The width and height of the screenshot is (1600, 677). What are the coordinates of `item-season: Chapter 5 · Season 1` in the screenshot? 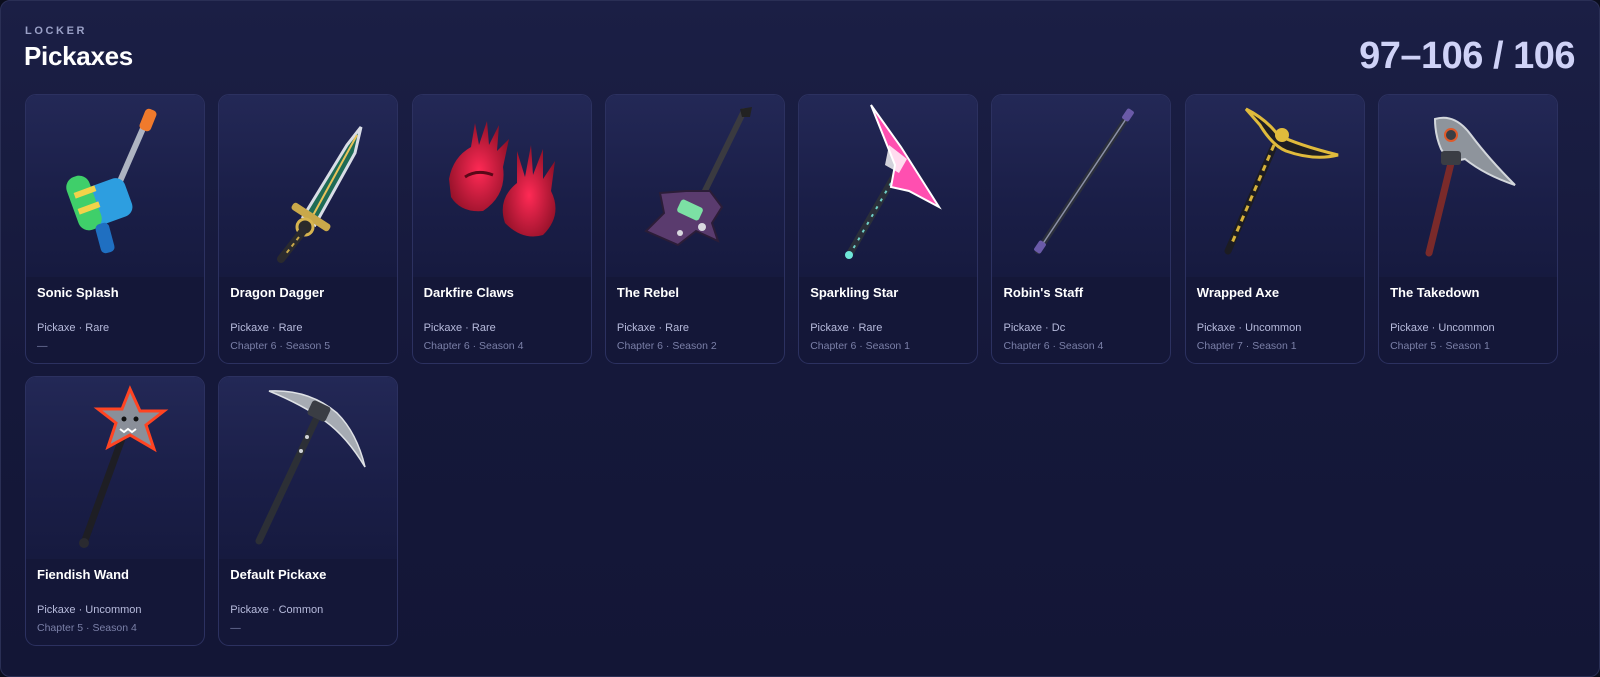 It's located at (1440, 346).